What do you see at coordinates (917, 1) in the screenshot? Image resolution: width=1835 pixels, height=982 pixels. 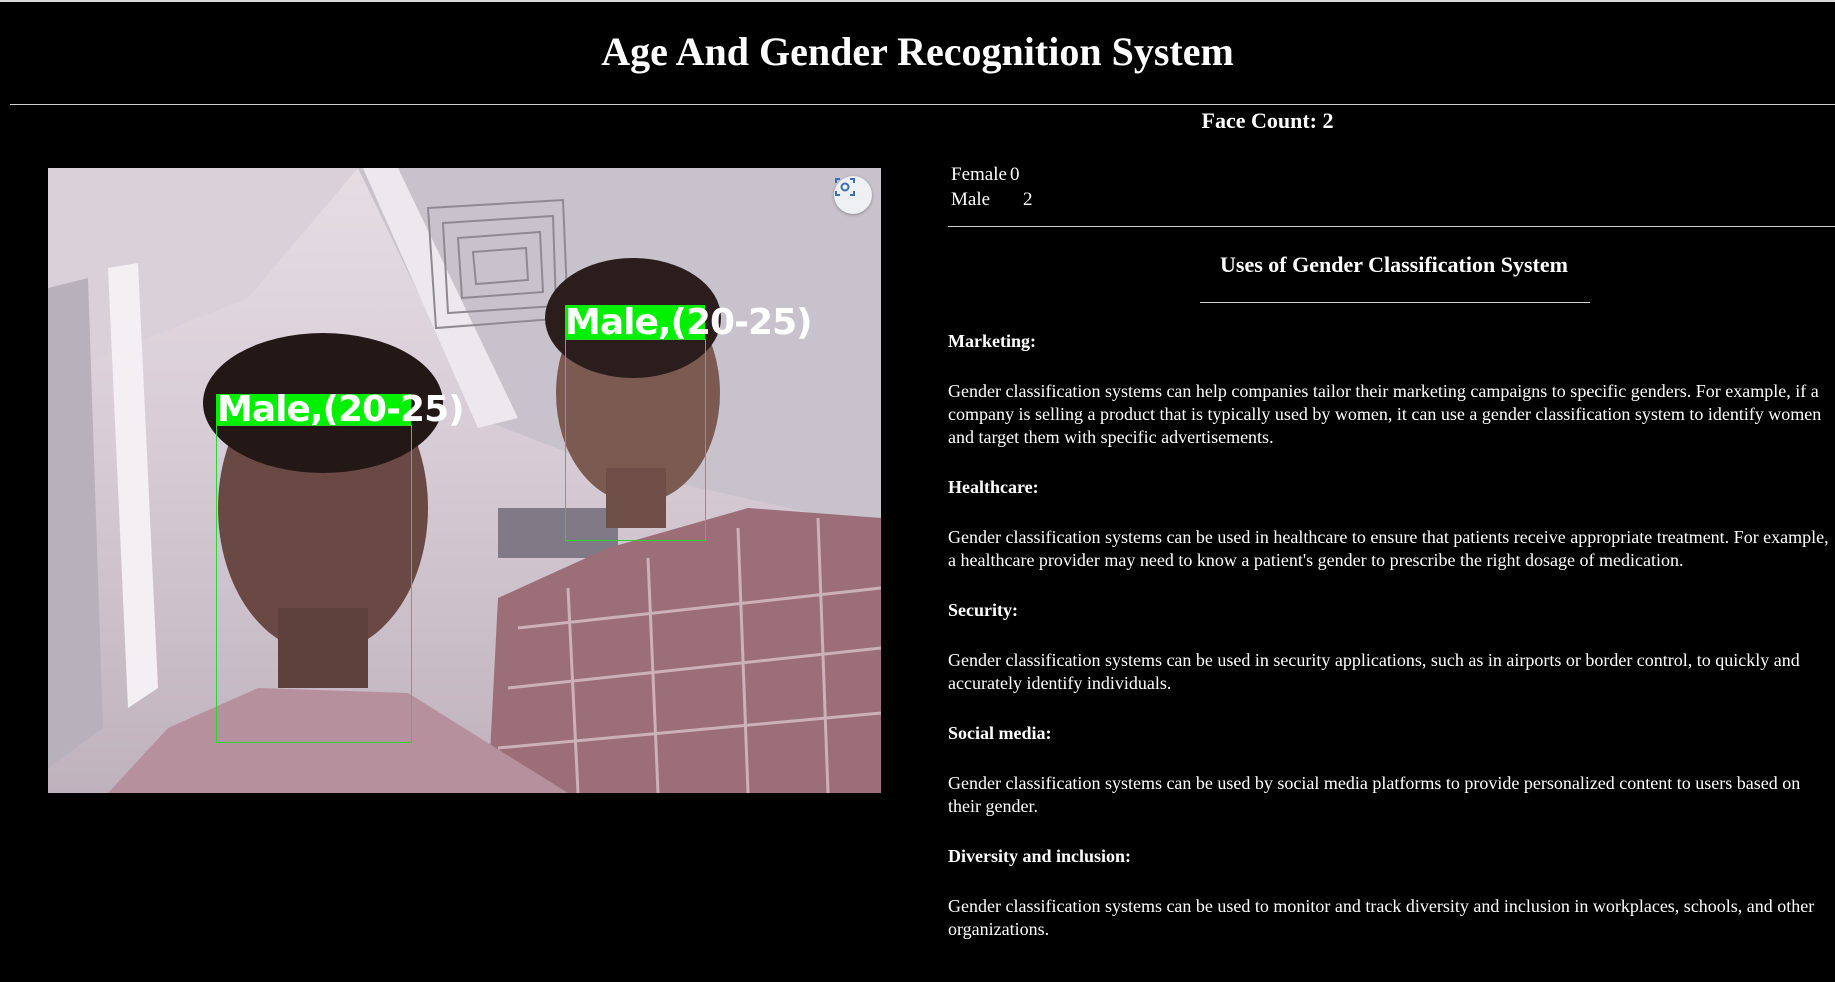 I see `top-border` at bounding box center [917, 1].